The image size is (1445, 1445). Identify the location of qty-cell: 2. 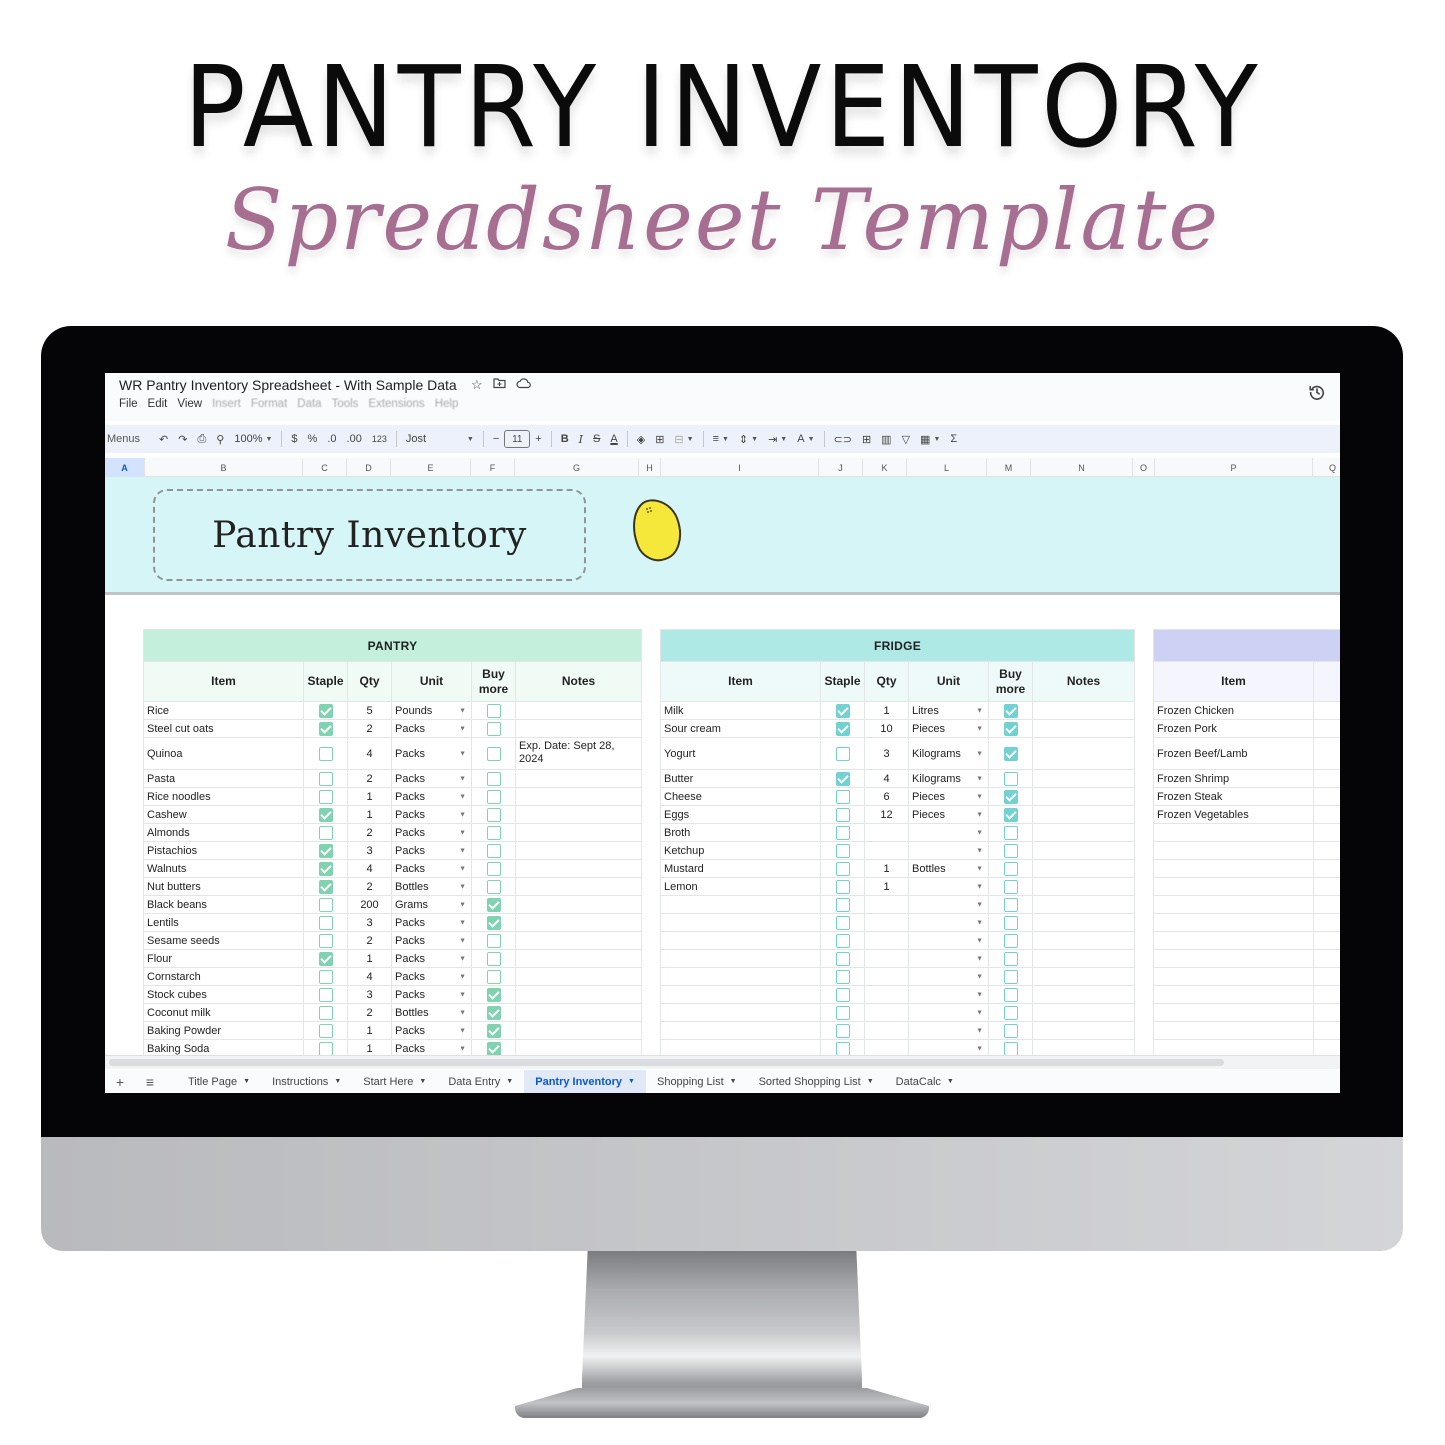
(369, 1012).